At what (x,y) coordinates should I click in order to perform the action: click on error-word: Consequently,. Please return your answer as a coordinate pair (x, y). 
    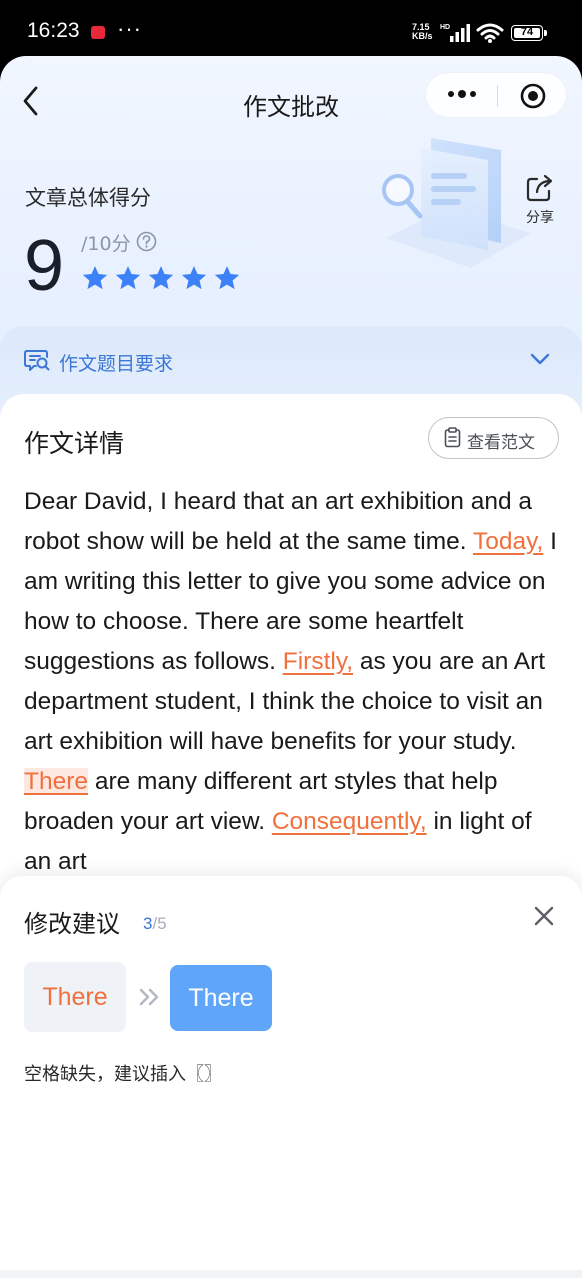
    Looking at the image, I should click on (349, 821).